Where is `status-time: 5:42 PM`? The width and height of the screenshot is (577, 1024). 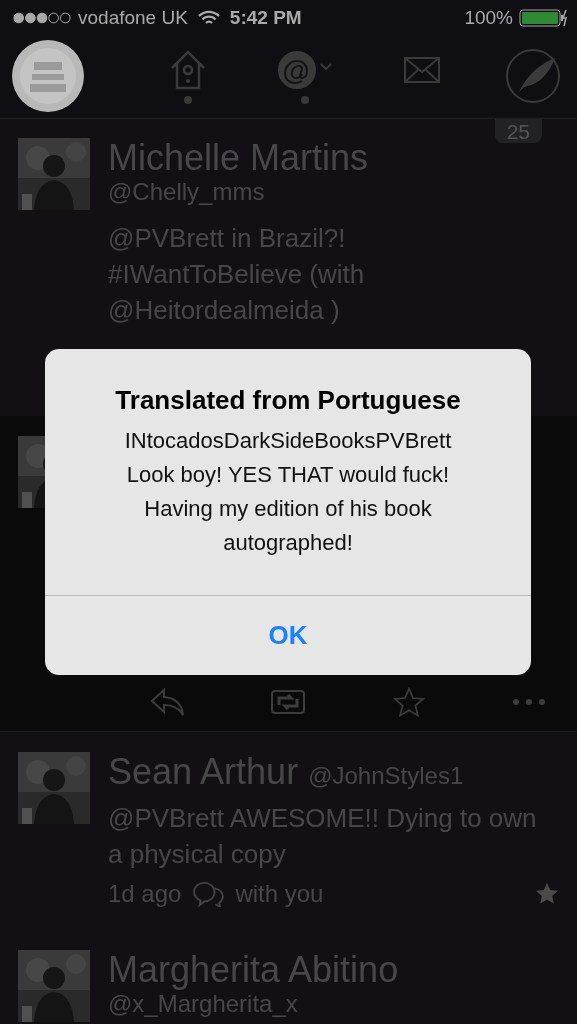 status-time: 5:42 PM is located at coordinates (265, 18).